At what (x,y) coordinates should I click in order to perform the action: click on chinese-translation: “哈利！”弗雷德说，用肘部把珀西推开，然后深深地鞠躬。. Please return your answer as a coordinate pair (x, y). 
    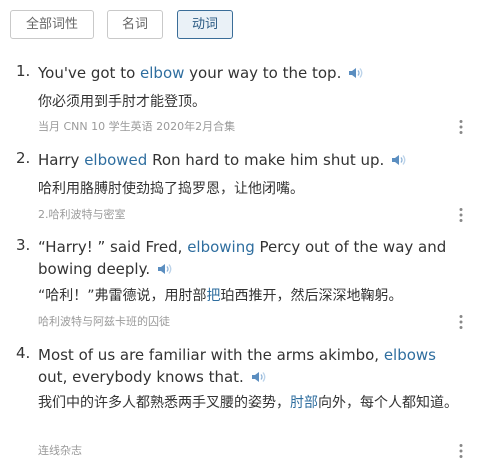
    Looking at the image, I should click on (220, 296).